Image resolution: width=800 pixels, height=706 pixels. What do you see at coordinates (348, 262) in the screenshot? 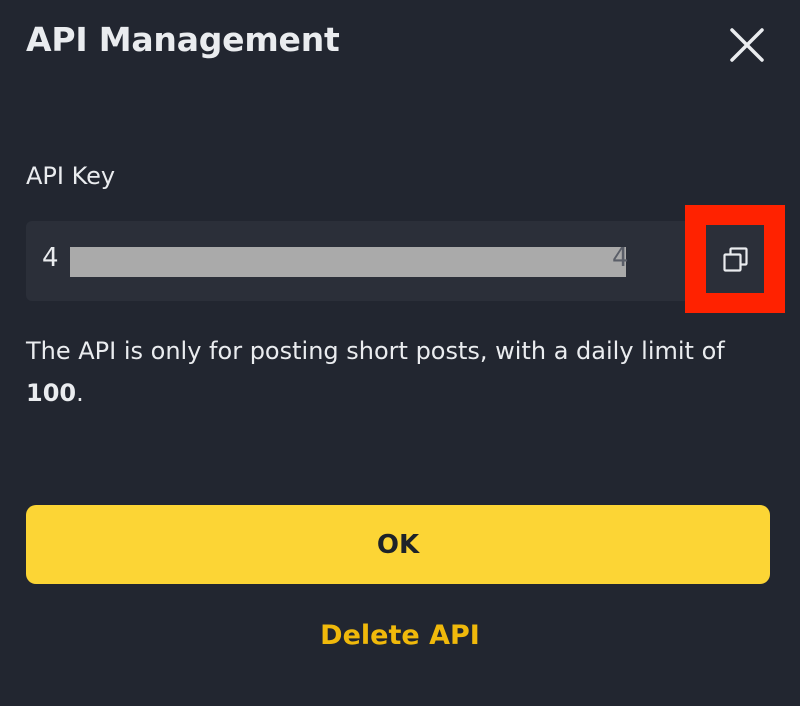
I see `api-key-redaction-mask` at bounding box center [348, 262].